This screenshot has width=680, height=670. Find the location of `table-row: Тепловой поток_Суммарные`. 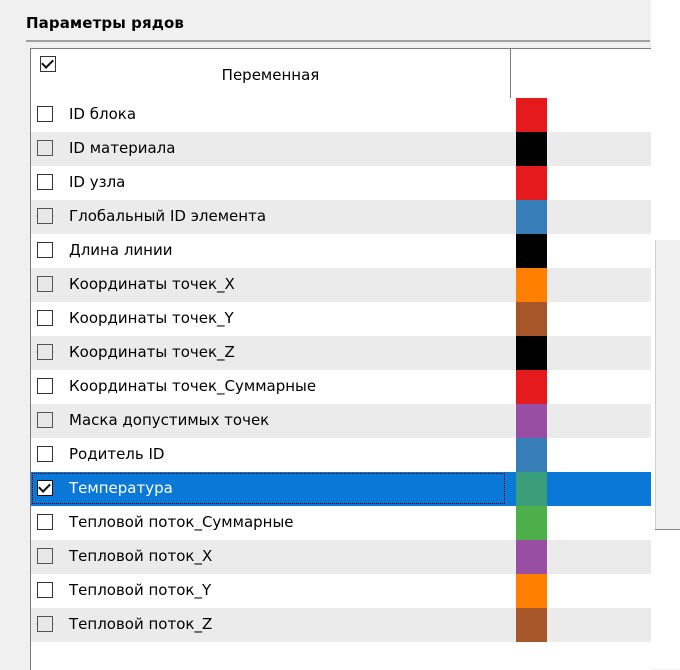

table-row: Тепловой поток_Суммарные is located at coordinates (341, 523).